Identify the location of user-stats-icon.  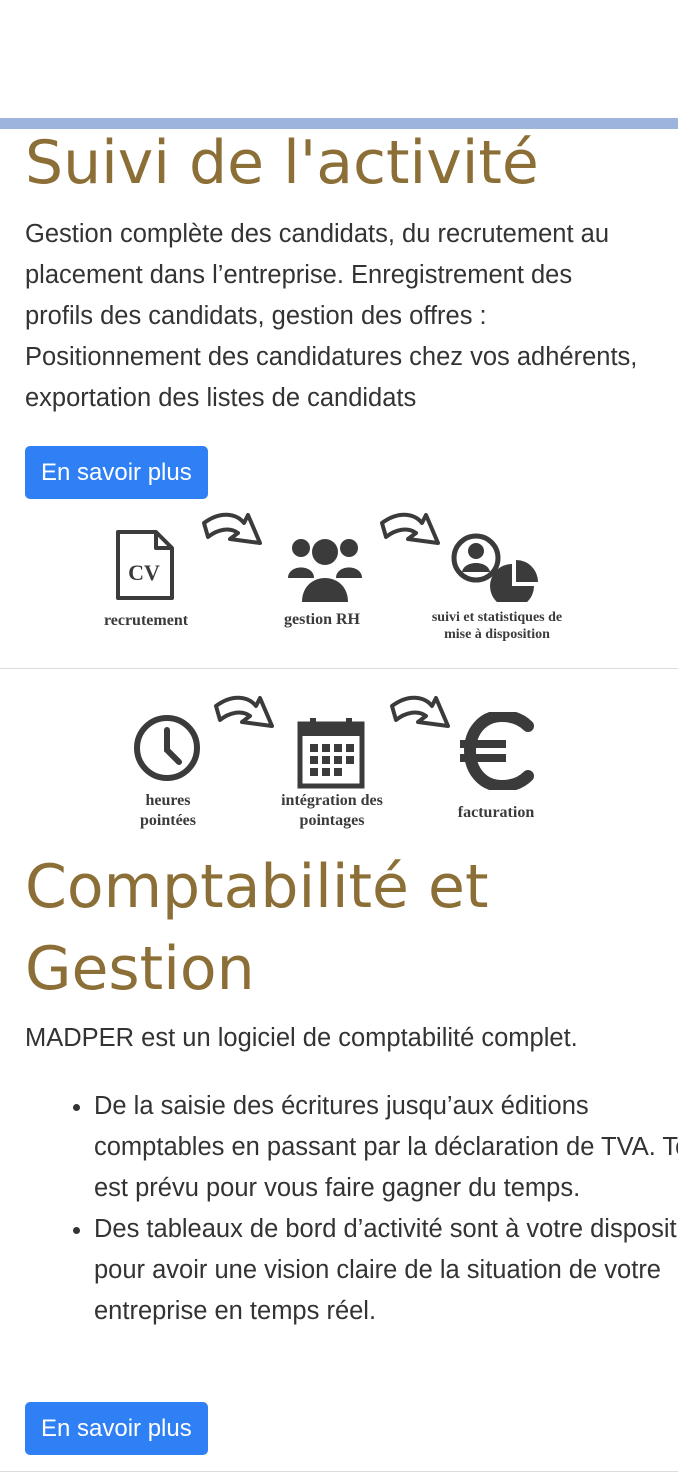
(494, 567).